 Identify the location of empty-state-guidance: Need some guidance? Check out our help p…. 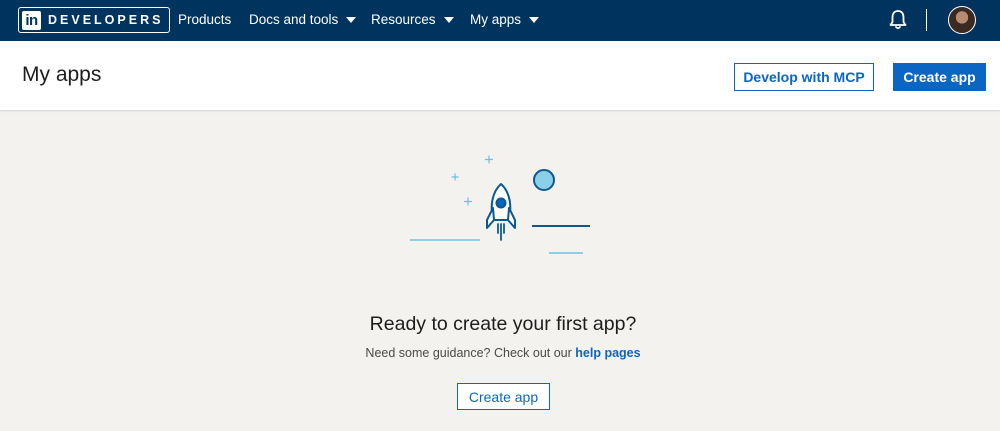
(500, 353).